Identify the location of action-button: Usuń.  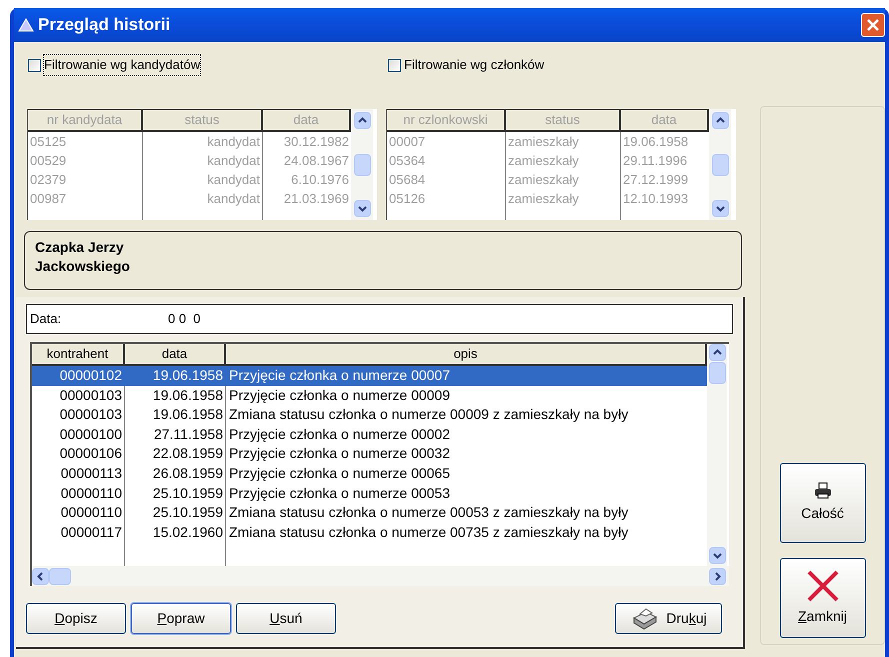
(286, 618).